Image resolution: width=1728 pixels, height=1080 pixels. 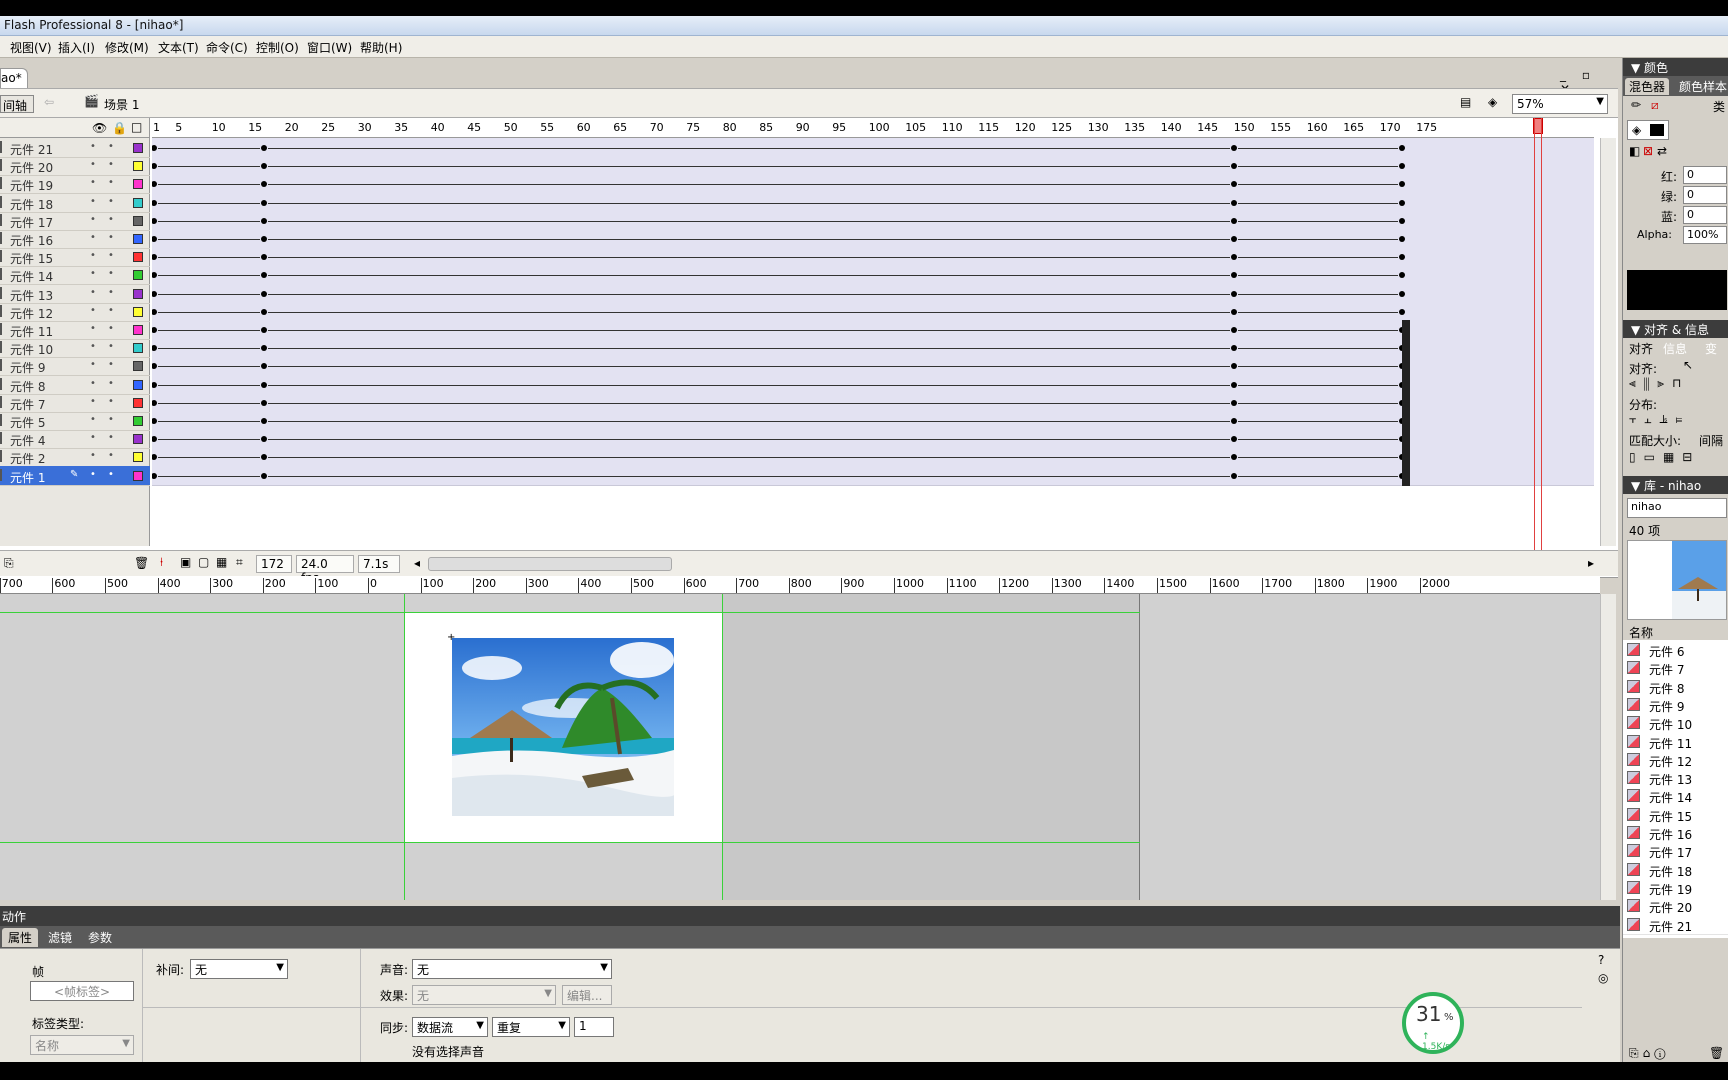 What do you see at coordinates (1664, 457) in the screenshot?
I see `match-size-buttons-icon: ▯▭▦⊟` at bounding box center [1664, 457].